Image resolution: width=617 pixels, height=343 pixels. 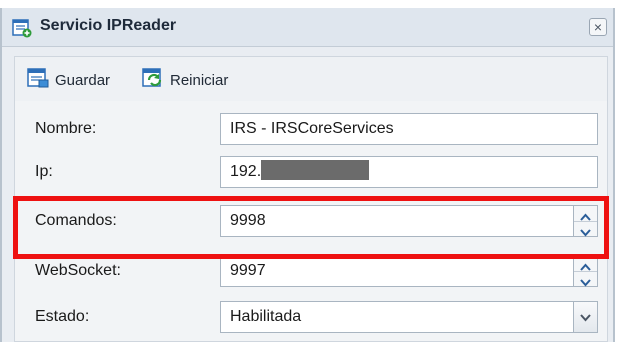 What do you see at coordinates (409, 172) in the screenshot?
I see `ip-field: 192.` at bounding box center [409, 172].